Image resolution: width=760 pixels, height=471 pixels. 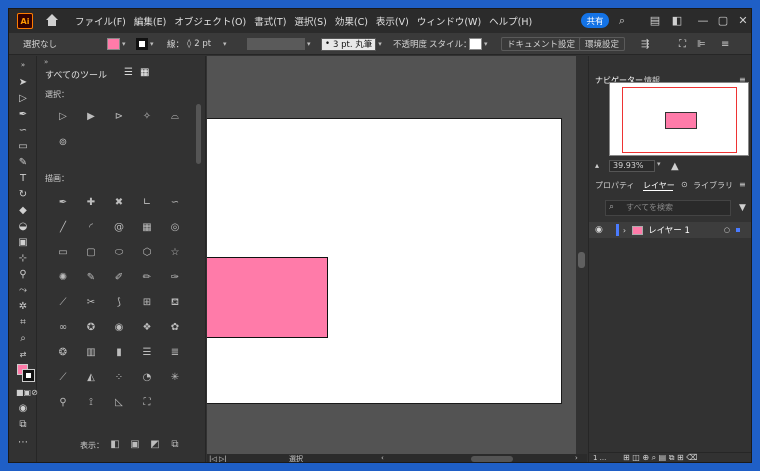 I want to click on display-mode-3-icon: ◩, so click(x=155, y=445).